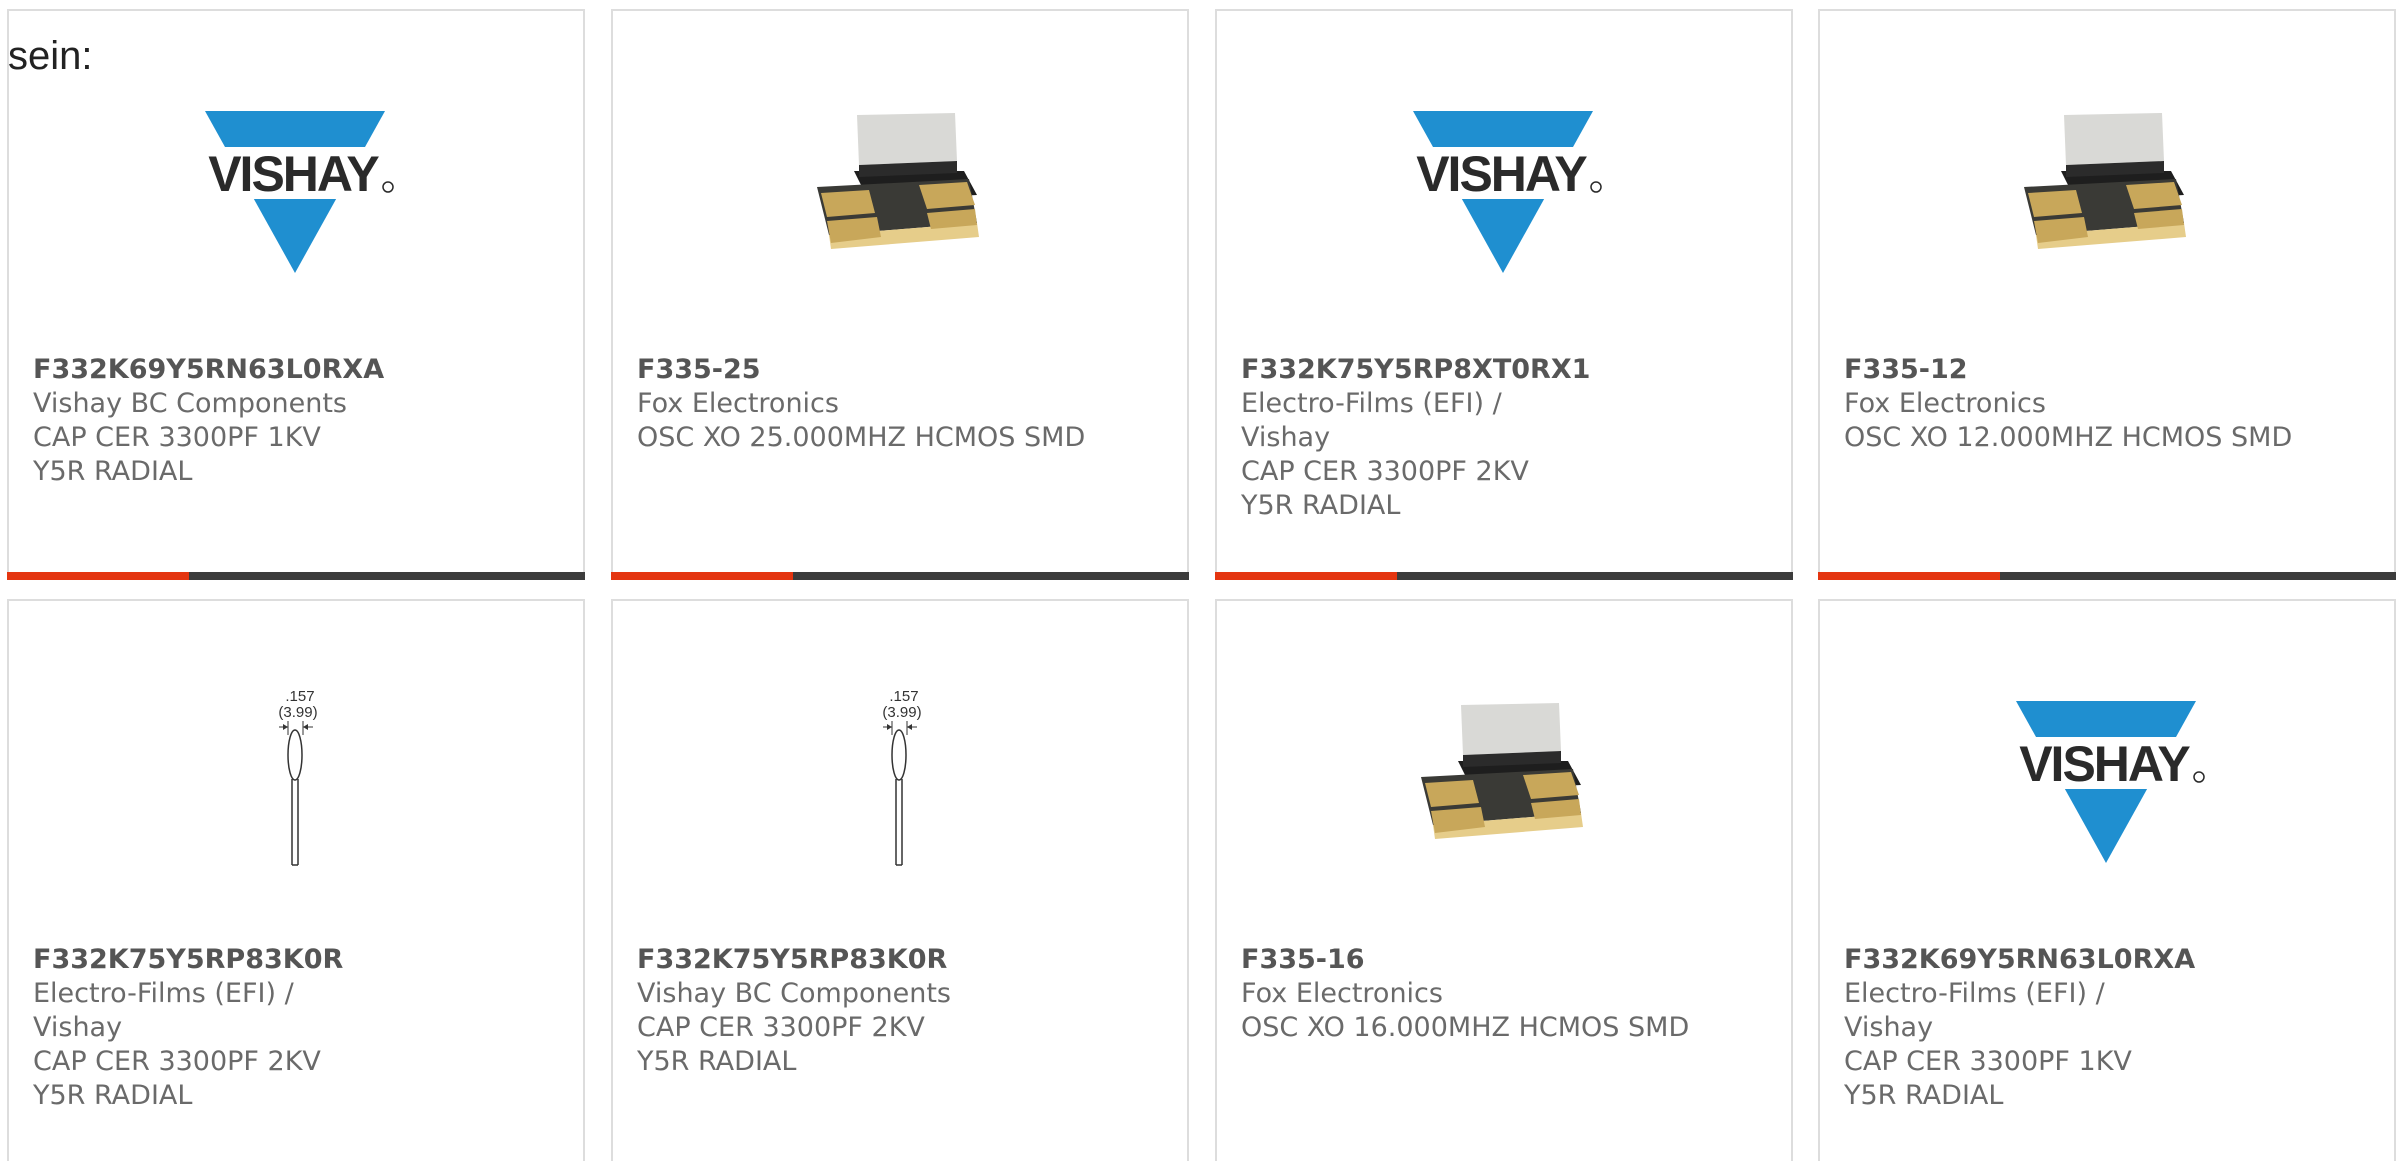 The image size is (2400, 1161). What do you see at coordinates (1465, 1027) in the screenshot?
I see `product-description: OSC XO 16.000MHZ HCMOS SMD` at bounding box center [1465, 1027].